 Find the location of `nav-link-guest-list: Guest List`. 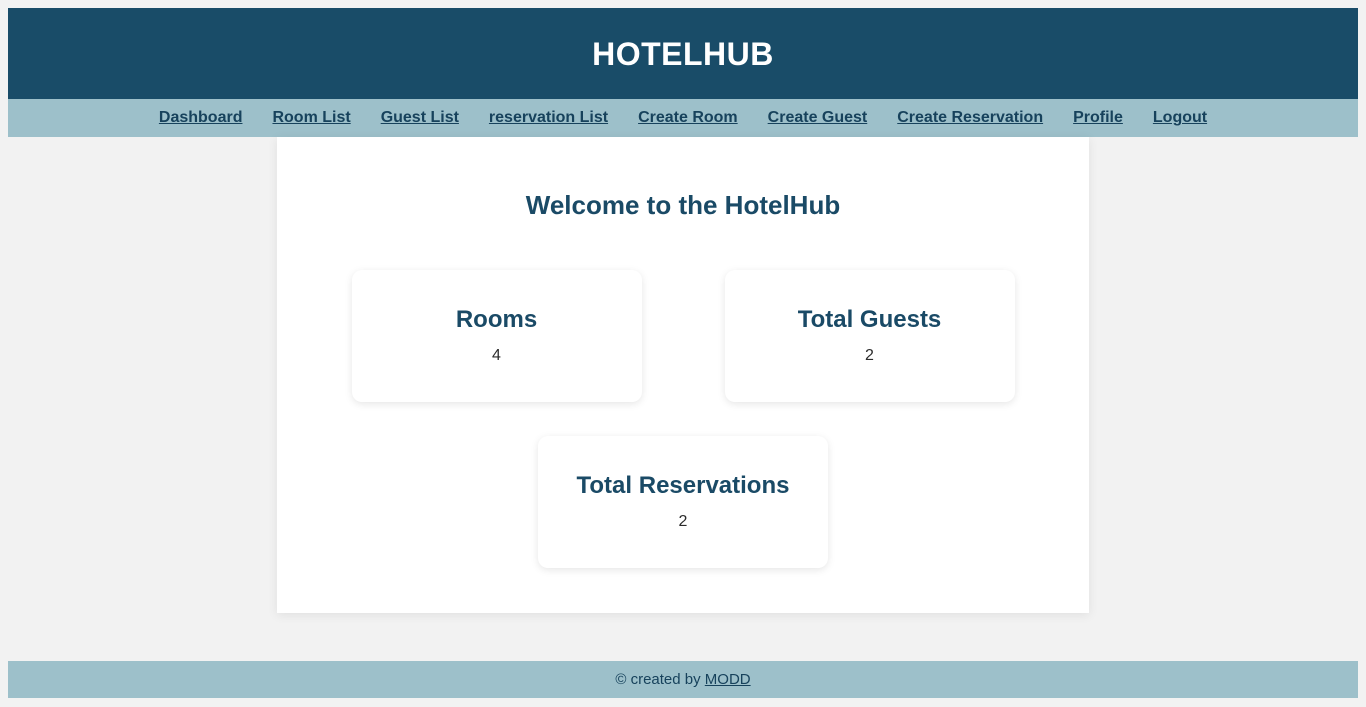

nav-link-guest-list: Guest List is located at coordinates (420, 117).